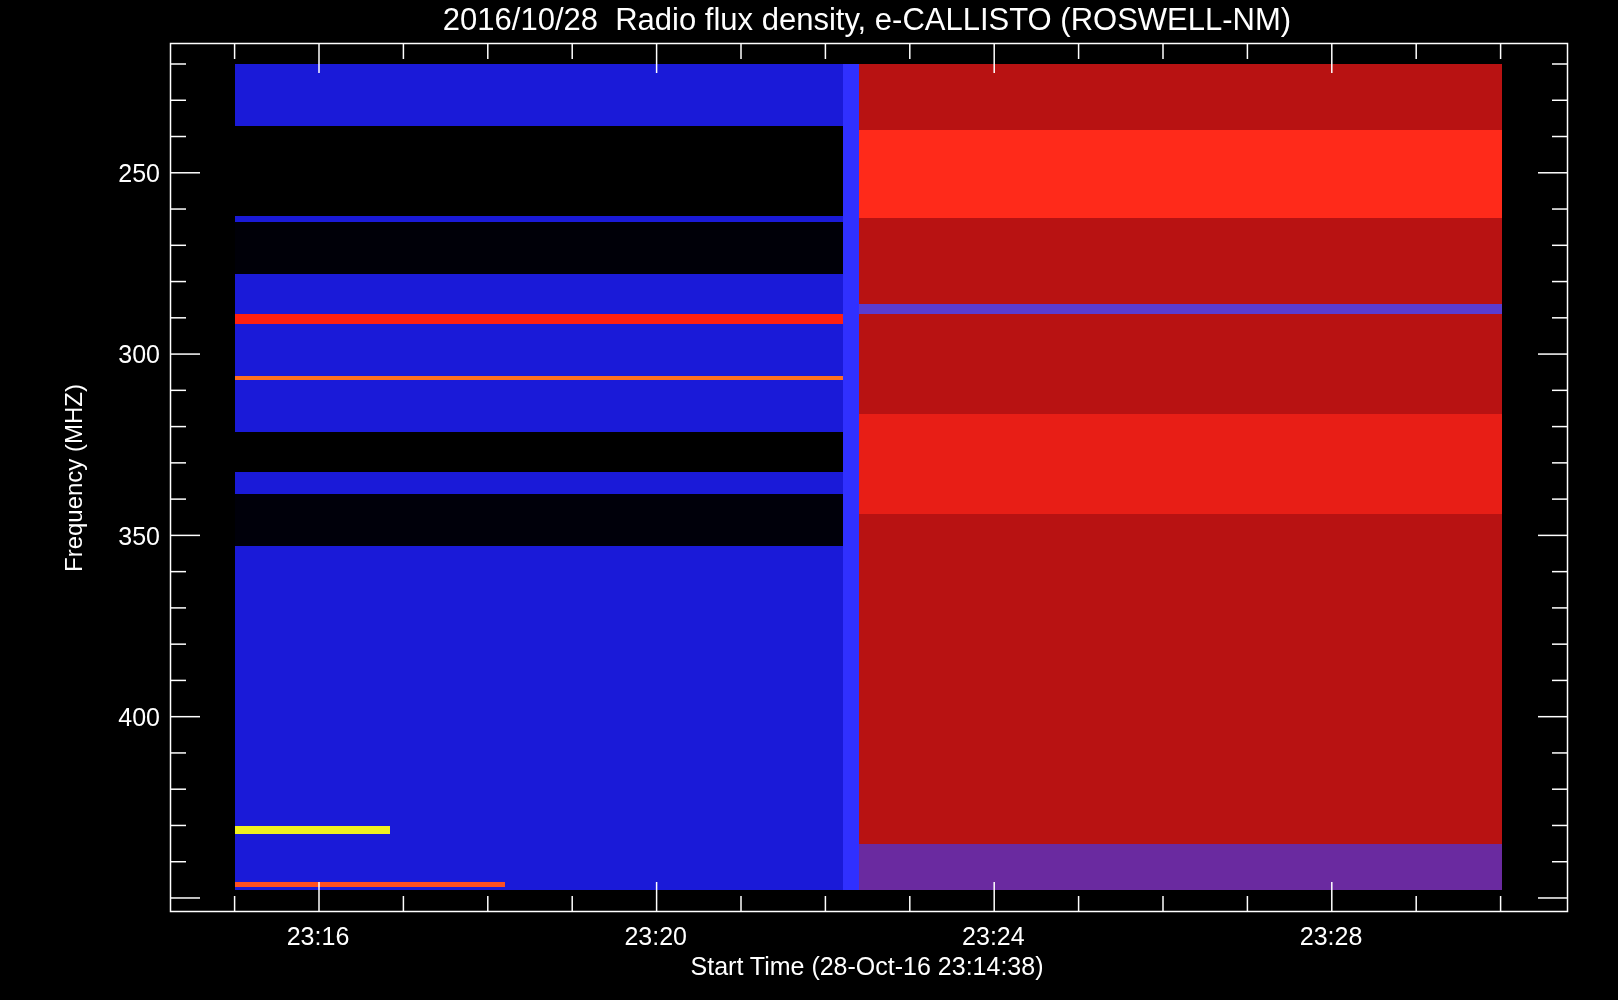  Describe the element at coordinates (867, 966) in the screenshot. I see `x-axis-label: Start Time (28-Oct-16 23:14:38)` at that location.